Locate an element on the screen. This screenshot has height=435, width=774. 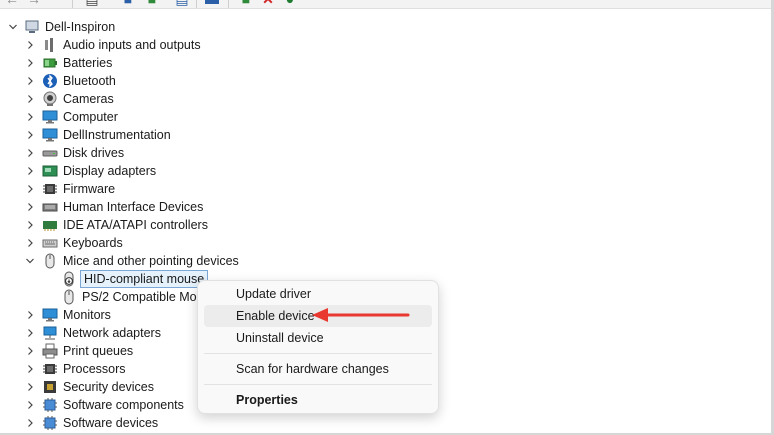
display-icon is located at coordinates (50, 171).